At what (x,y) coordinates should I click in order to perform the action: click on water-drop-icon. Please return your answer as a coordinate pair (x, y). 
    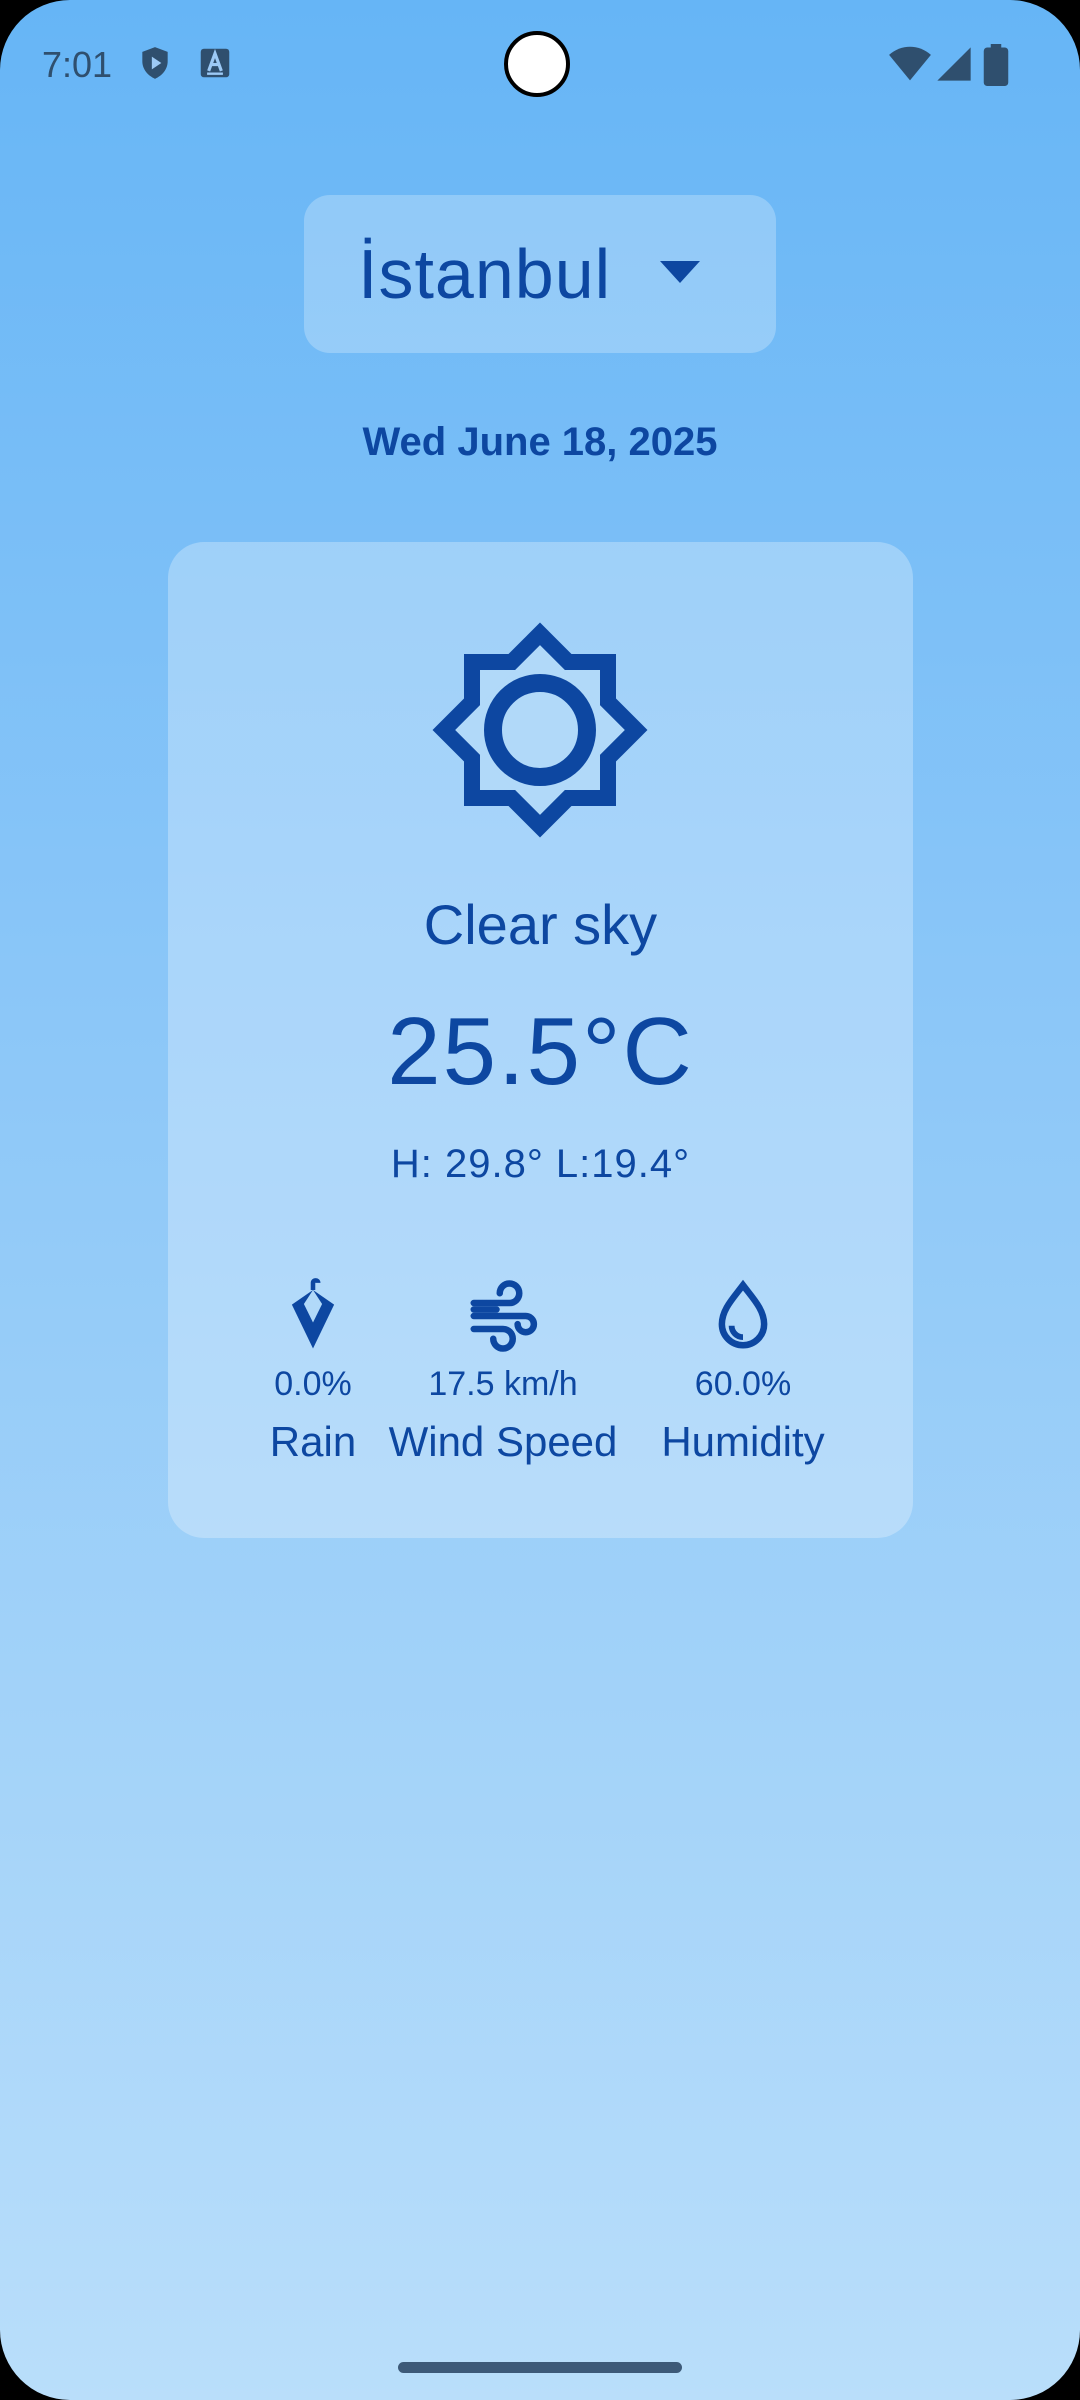
    Looking at the image, I should click on (743, 1314).